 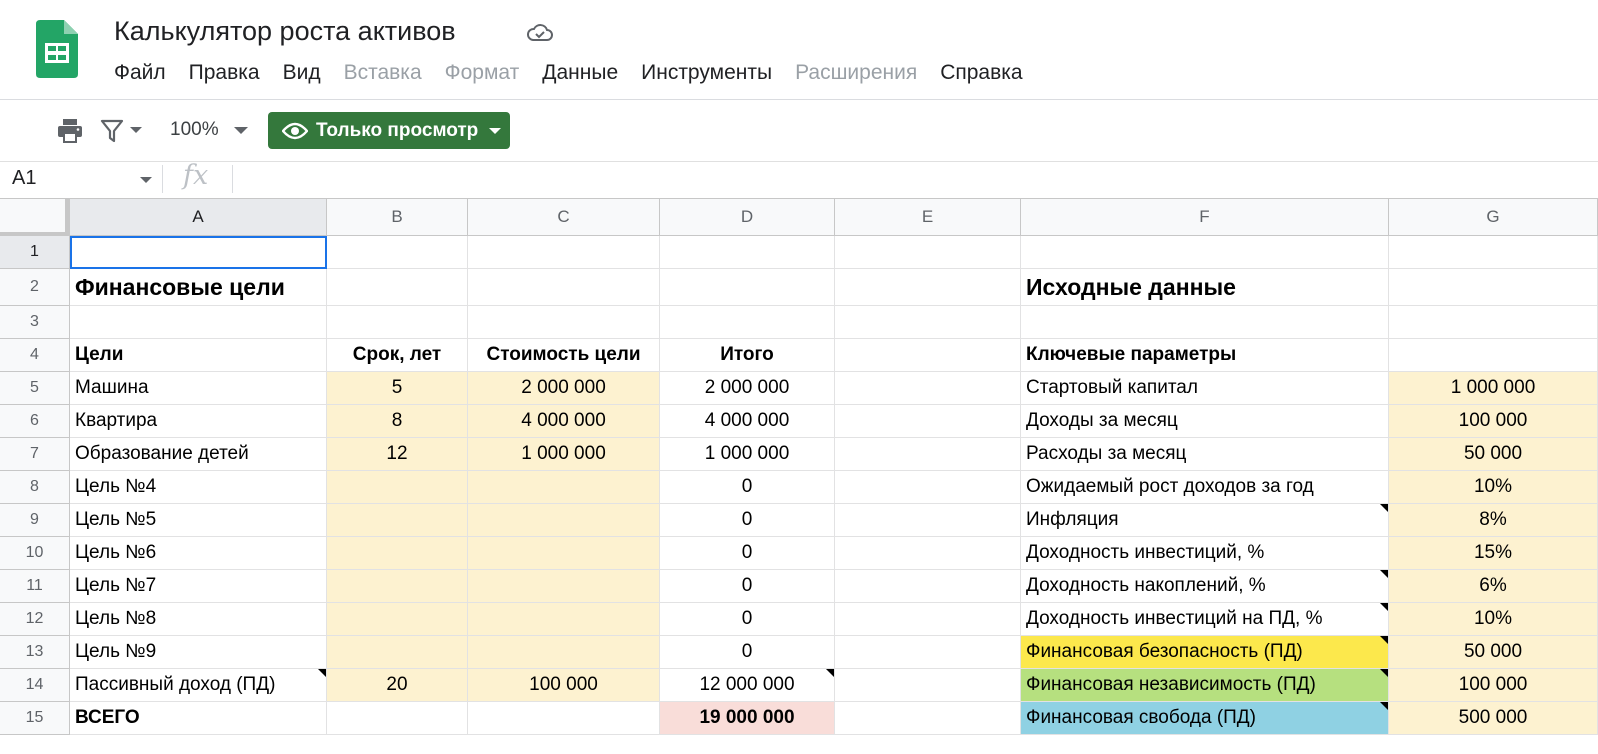 I want to click on column-header-f: F, so click(x=1205, y=217).